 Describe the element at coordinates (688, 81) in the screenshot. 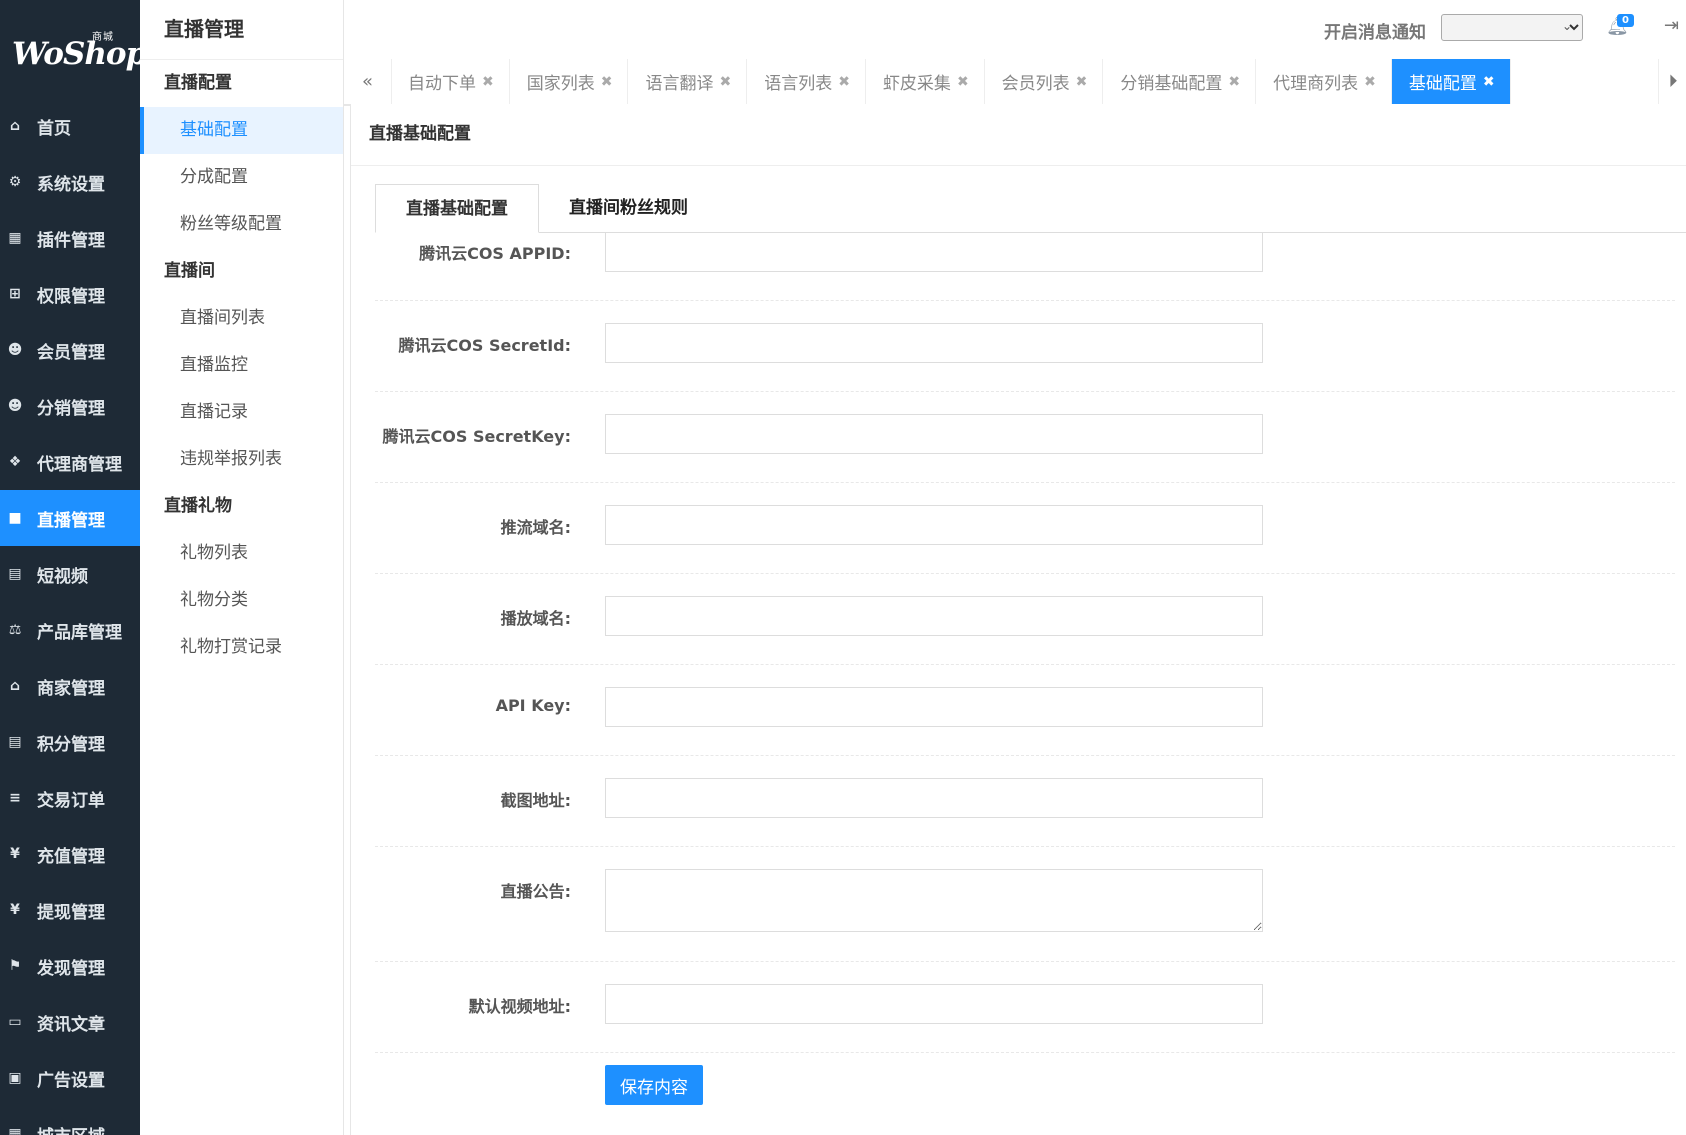

I see `page-tab: 语言翻译 ✖` at that location.